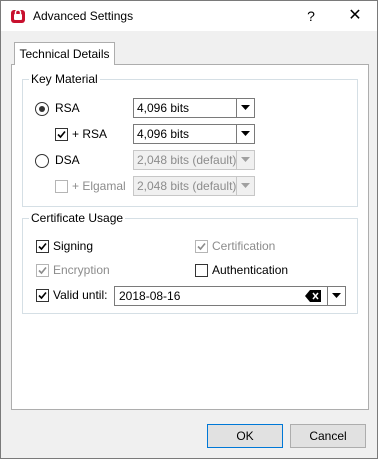 Image resolution: width=378 pixels, height=459 pixels. Describe the element at coordinates (80, 295) in the screenshot. I see `valid-until-label: Valid until:` at that location.